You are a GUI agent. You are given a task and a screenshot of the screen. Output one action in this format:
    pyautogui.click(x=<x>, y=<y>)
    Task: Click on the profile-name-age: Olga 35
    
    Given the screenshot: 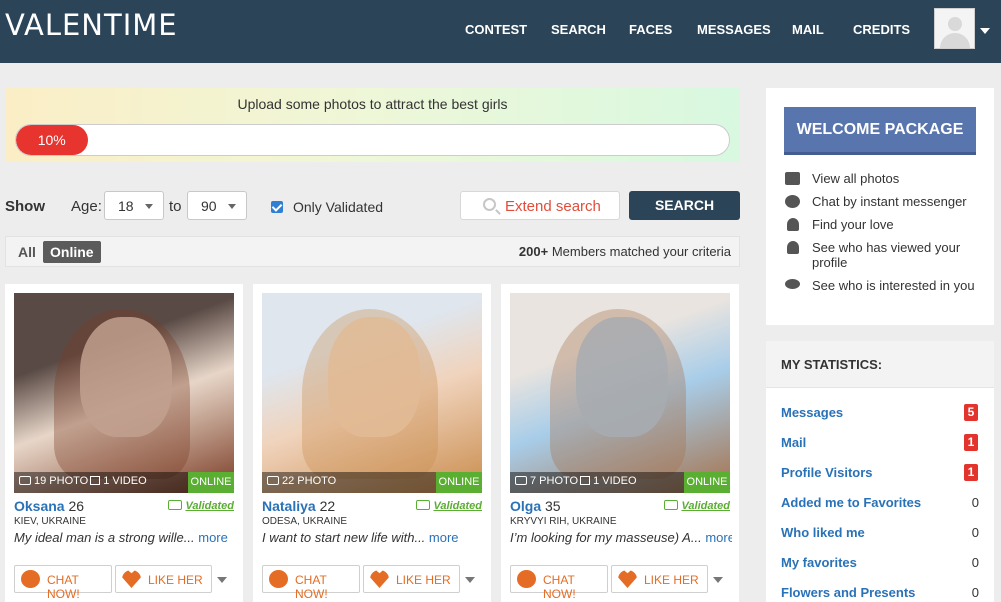 What is the action you would take?
    pyautogui.click(x=535, y=506)
    